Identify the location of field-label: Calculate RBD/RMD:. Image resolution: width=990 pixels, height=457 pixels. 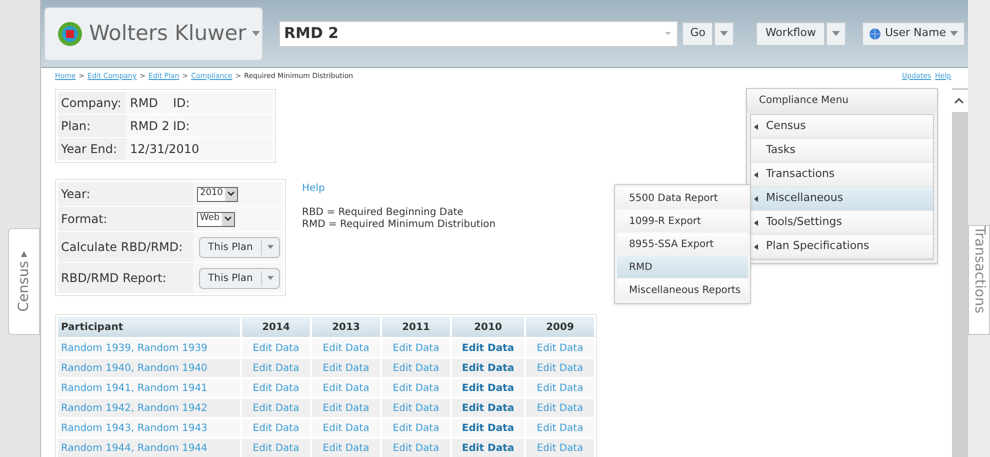
(125, 247).